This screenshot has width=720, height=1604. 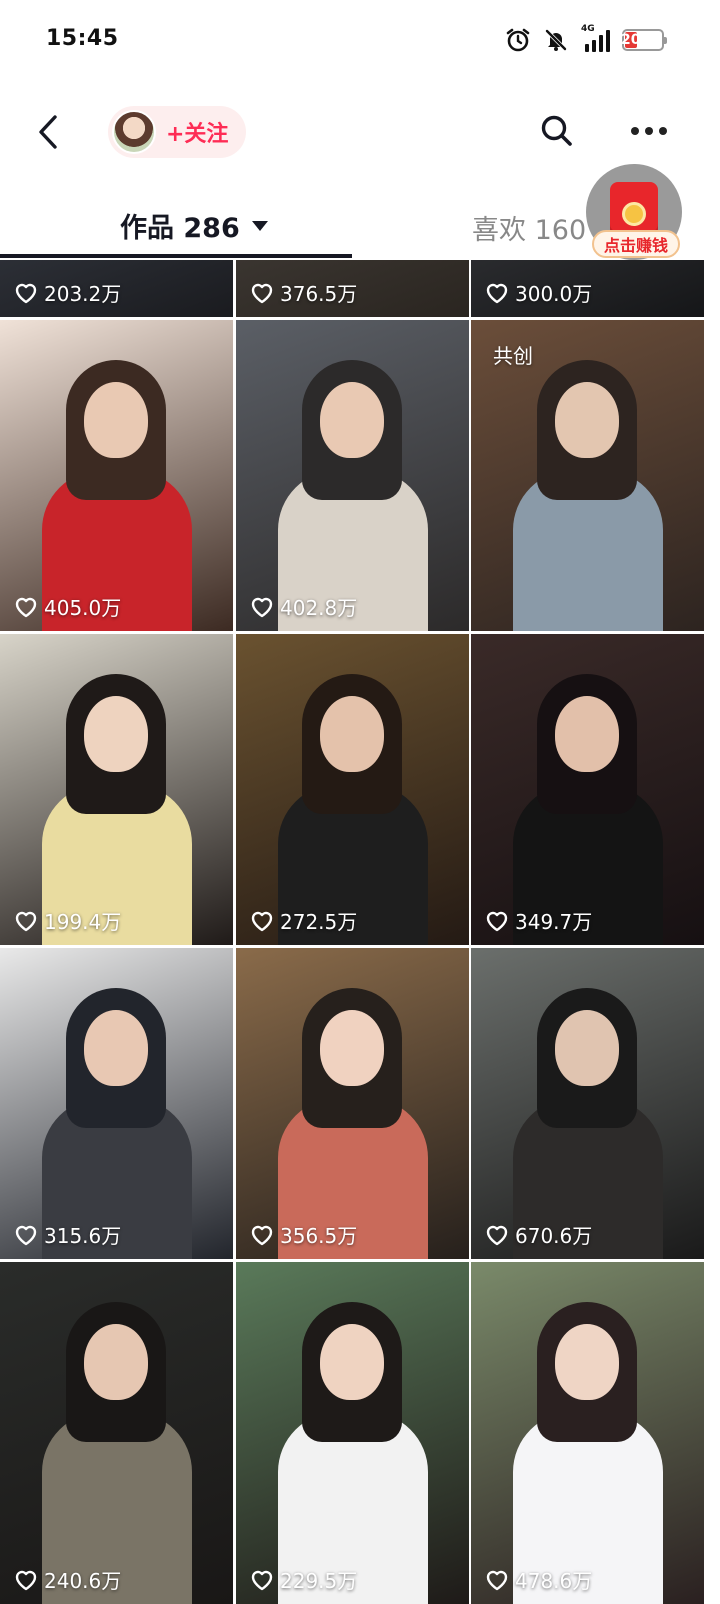 I want to click on like-count: 229.5万, so click(x=303, y=1579).